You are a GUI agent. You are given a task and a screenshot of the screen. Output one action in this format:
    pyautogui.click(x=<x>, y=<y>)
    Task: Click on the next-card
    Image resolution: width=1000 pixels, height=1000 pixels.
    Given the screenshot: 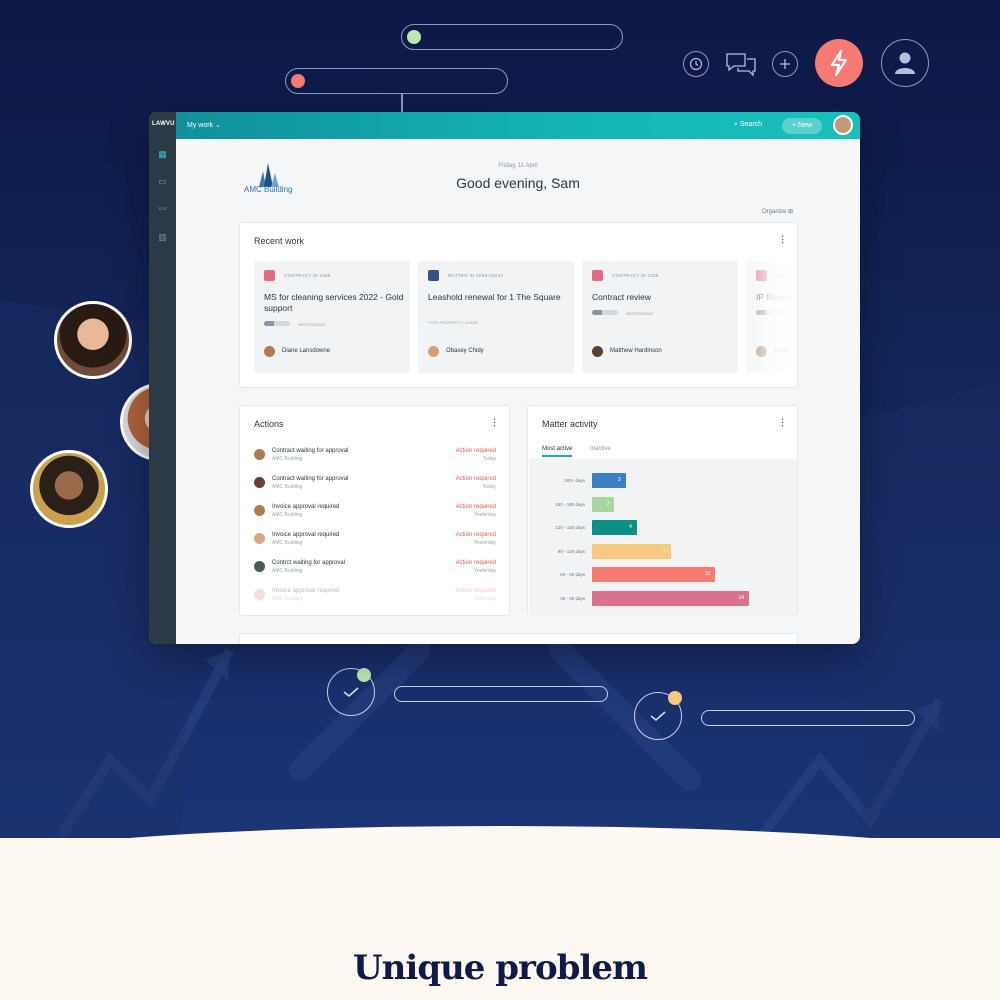 What is the action you would take?
    pyautogui.click(x=518, y=638)
    